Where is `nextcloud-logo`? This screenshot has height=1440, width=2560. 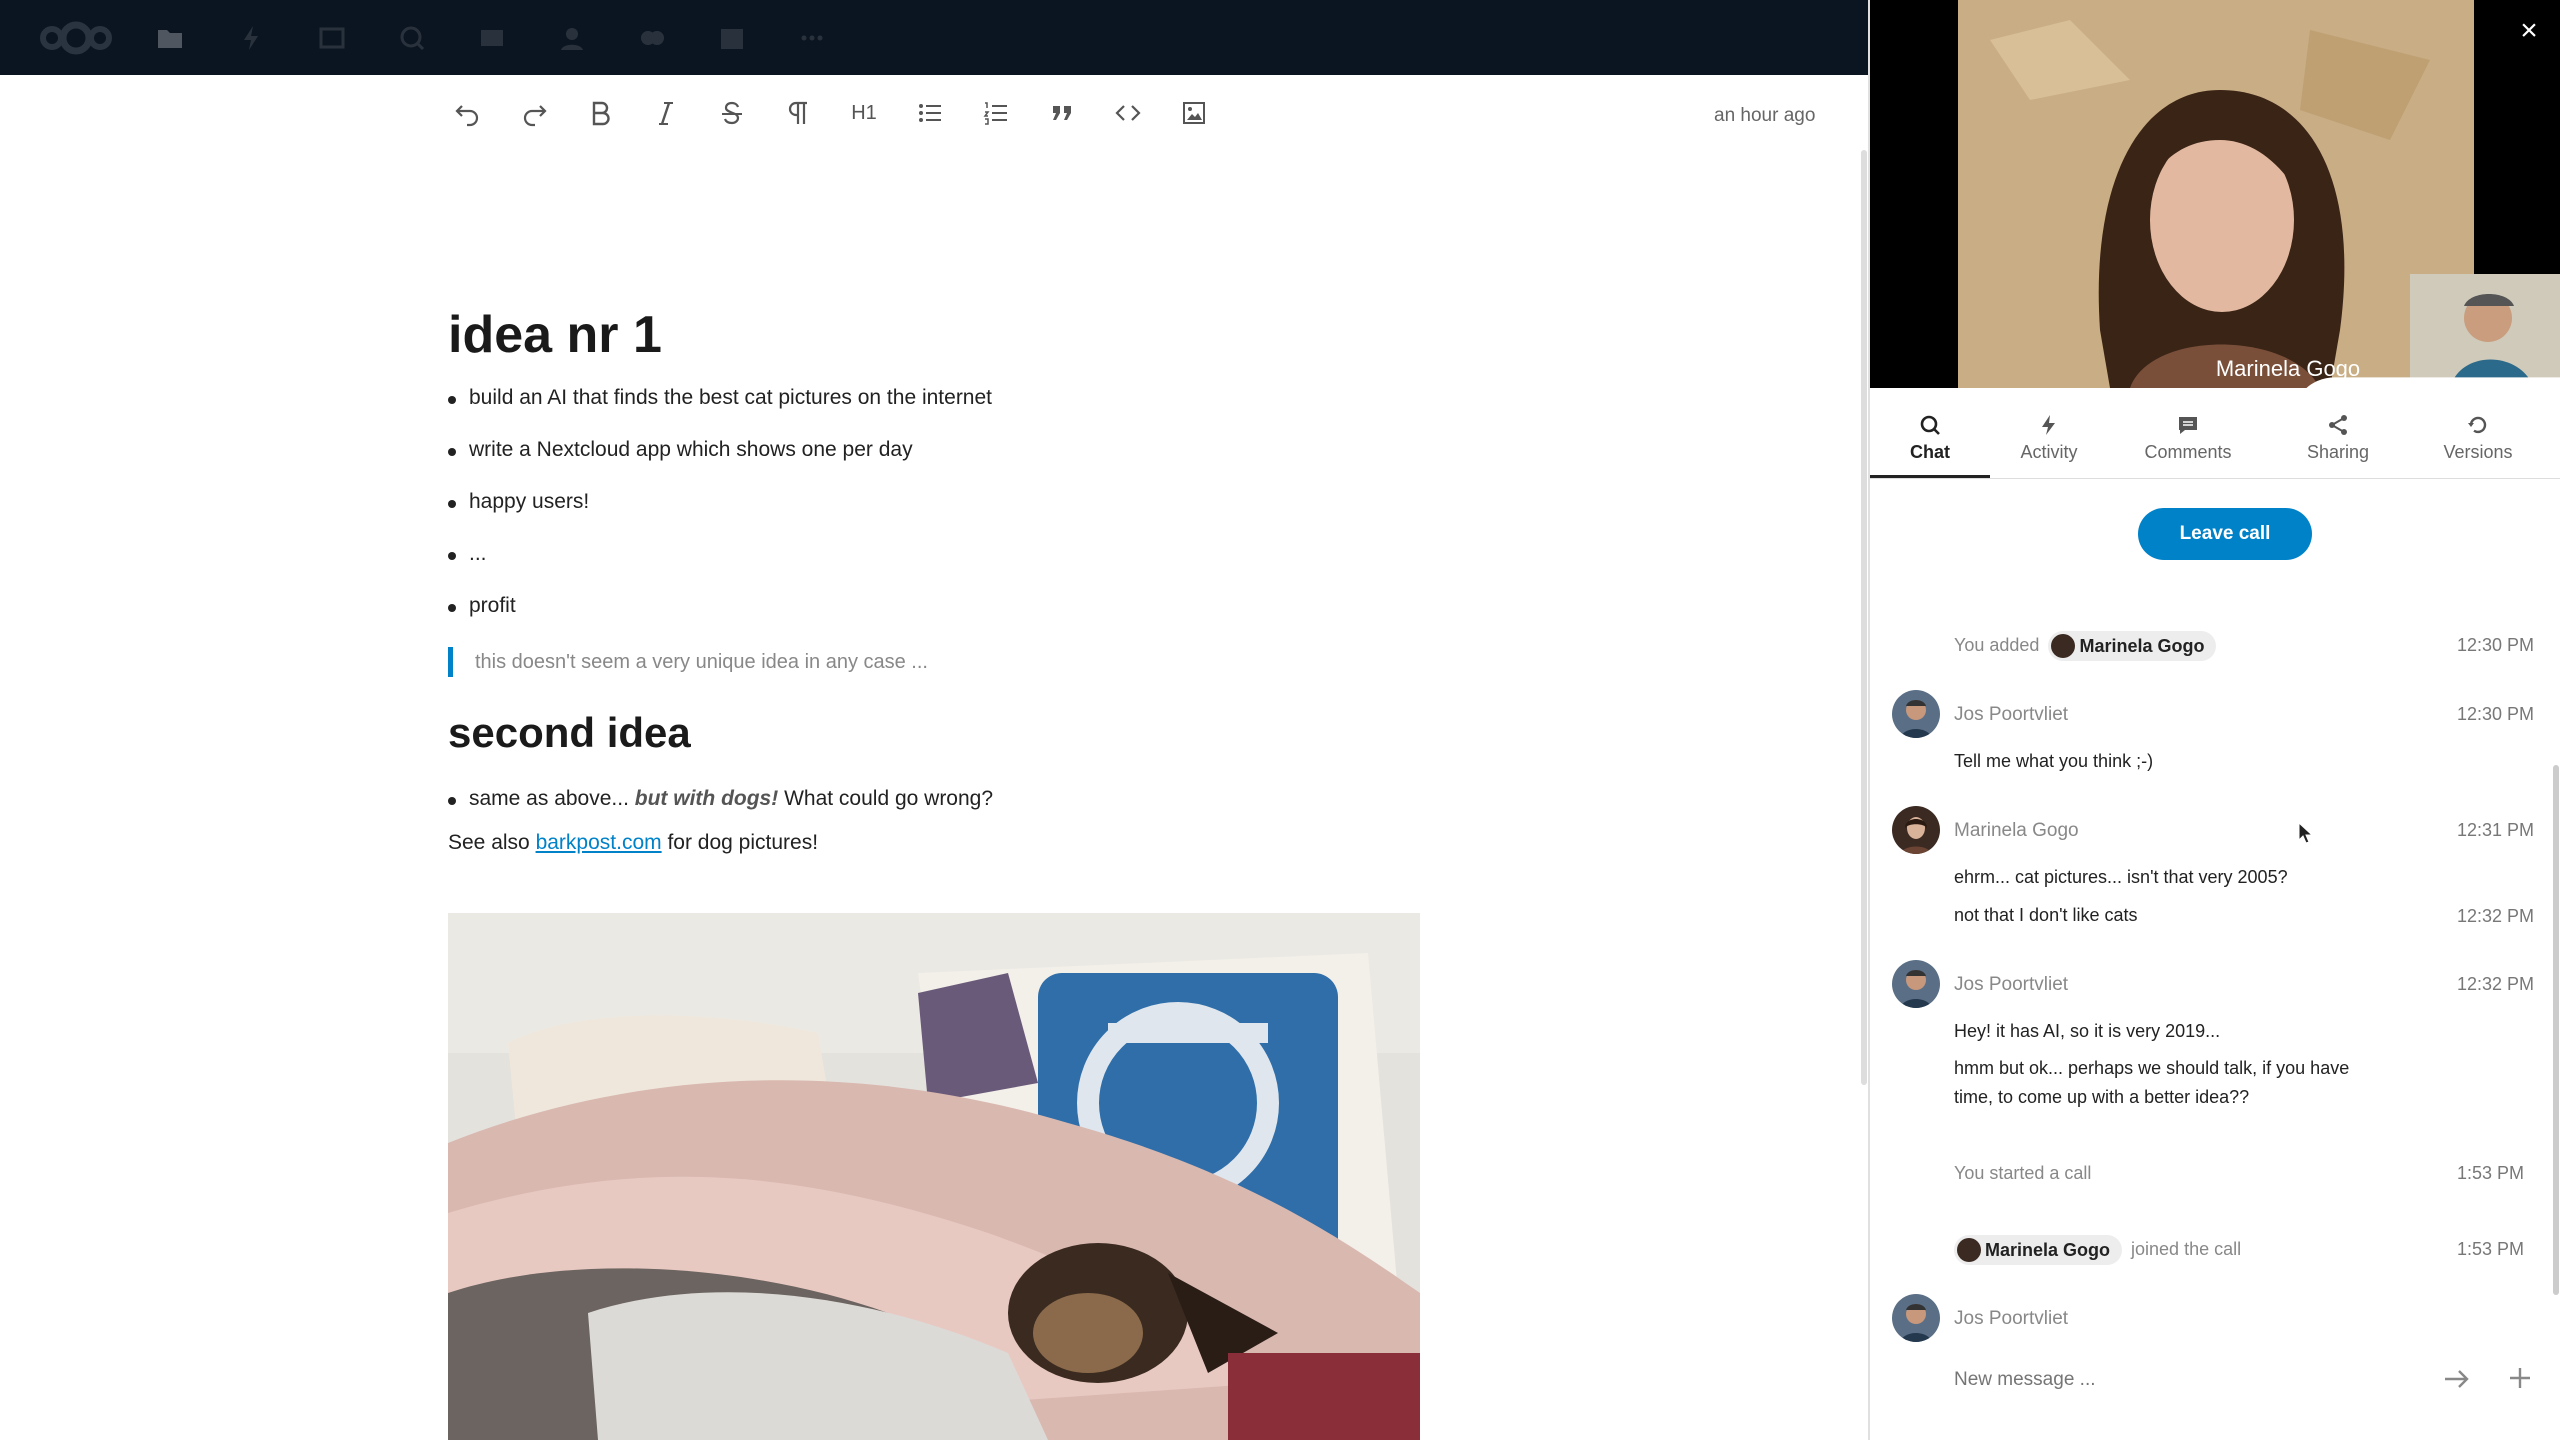 nextcloud-logo is located at coordinates (76, 38).